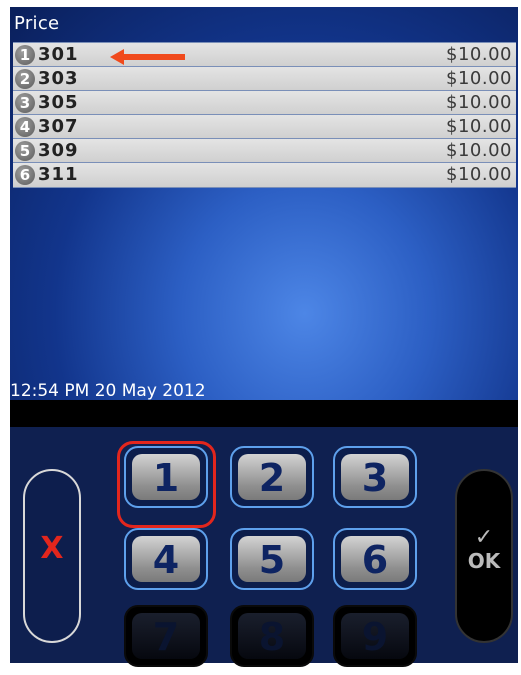 This screenshot has height=675, width=521. I want to click on keypad-key-6: 6, so click(375, 559).